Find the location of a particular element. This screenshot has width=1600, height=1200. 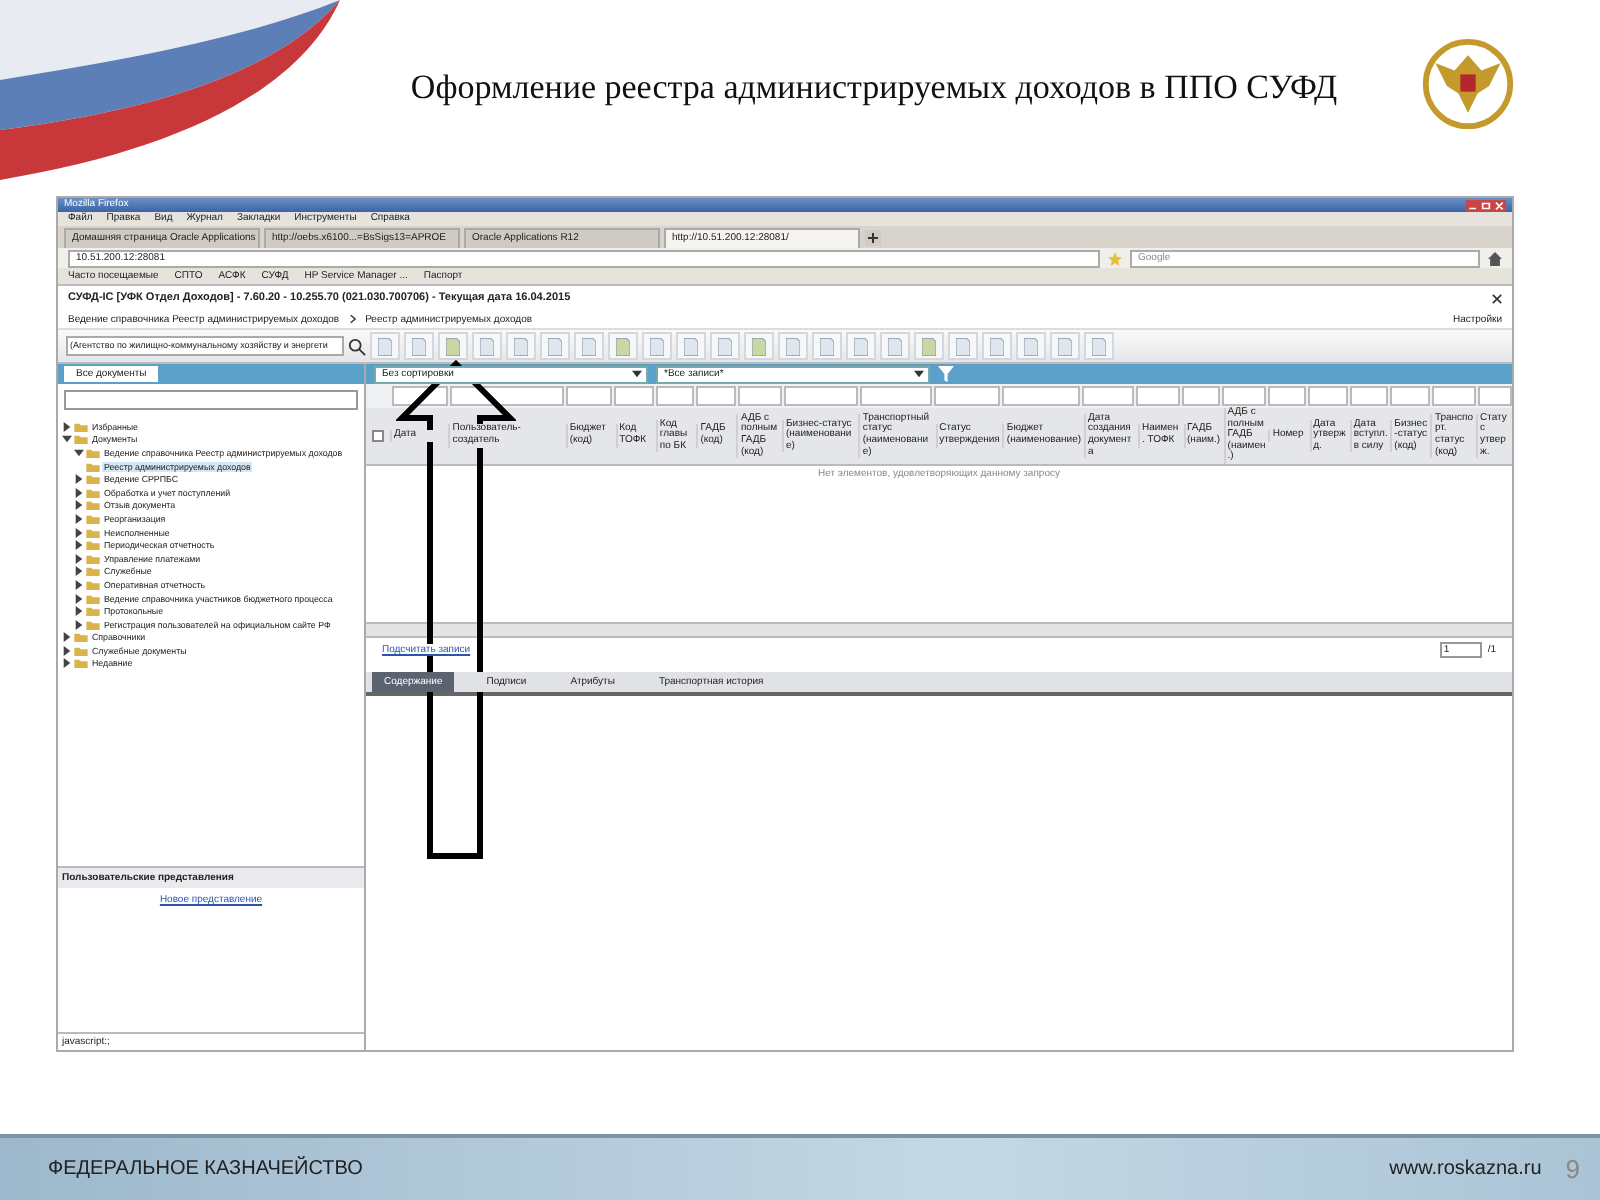

select-all-checkbox is located at coordinates (378, 435).